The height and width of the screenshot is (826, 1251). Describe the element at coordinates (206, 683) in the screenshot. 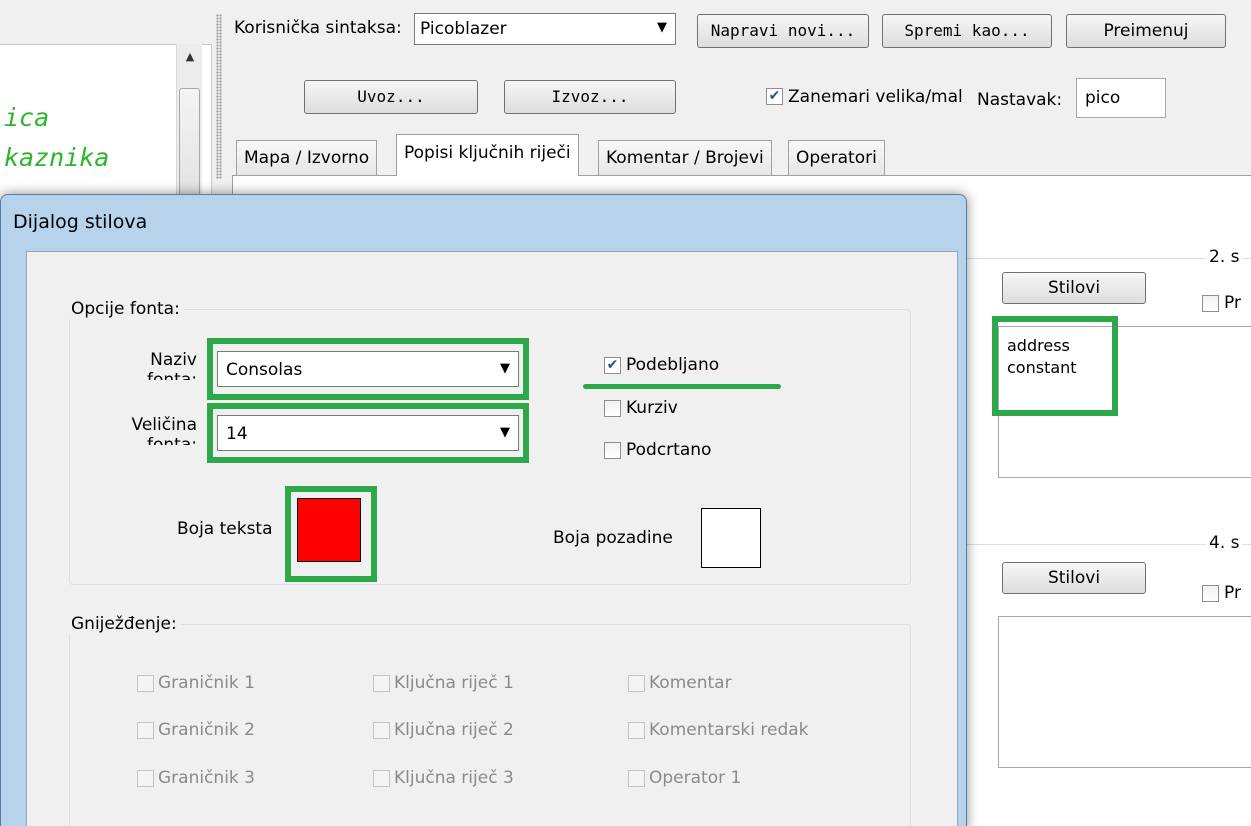

I see `nesting-item-label: Graničnik 1` at that location.